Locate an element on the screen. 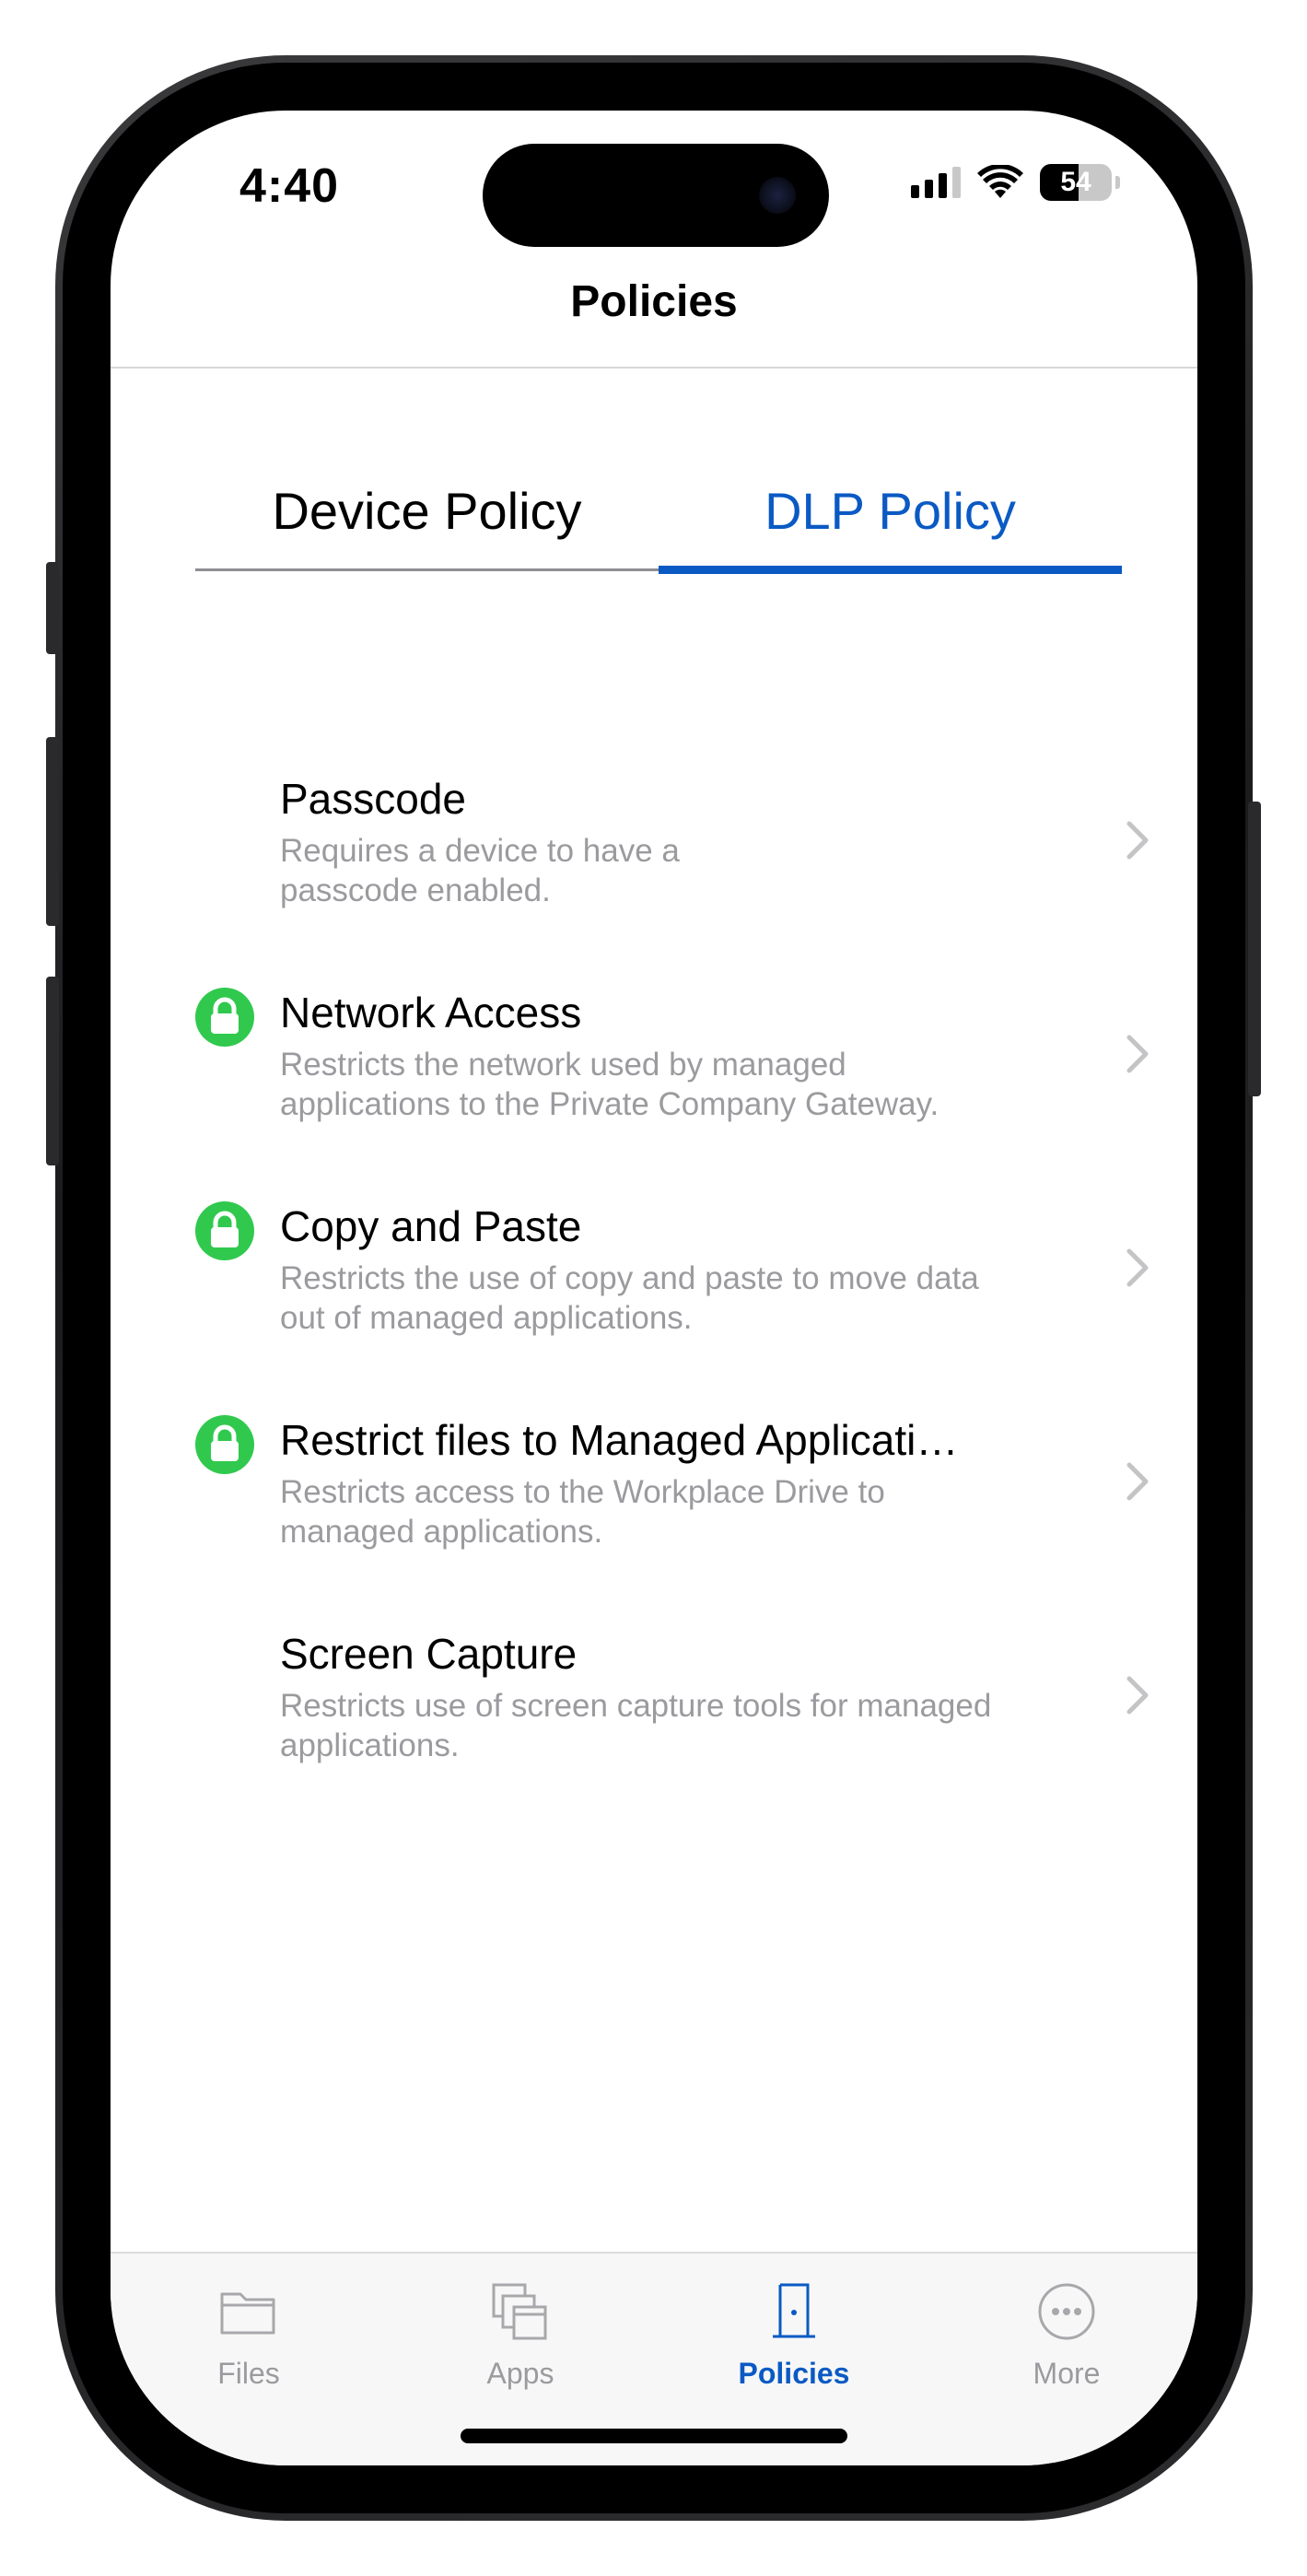 This screenshot has width=1307, height=2576. apps-icon is located at coordinates (520, 2311).